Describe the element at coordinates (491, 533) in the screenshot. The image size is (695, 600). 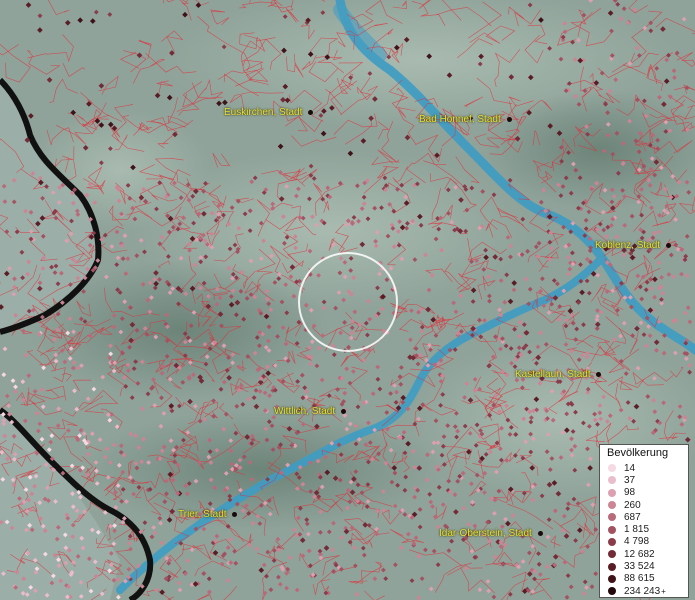
I see `city-label-idar-oberstein: Idar-Oberstein, Stadt` at that location.